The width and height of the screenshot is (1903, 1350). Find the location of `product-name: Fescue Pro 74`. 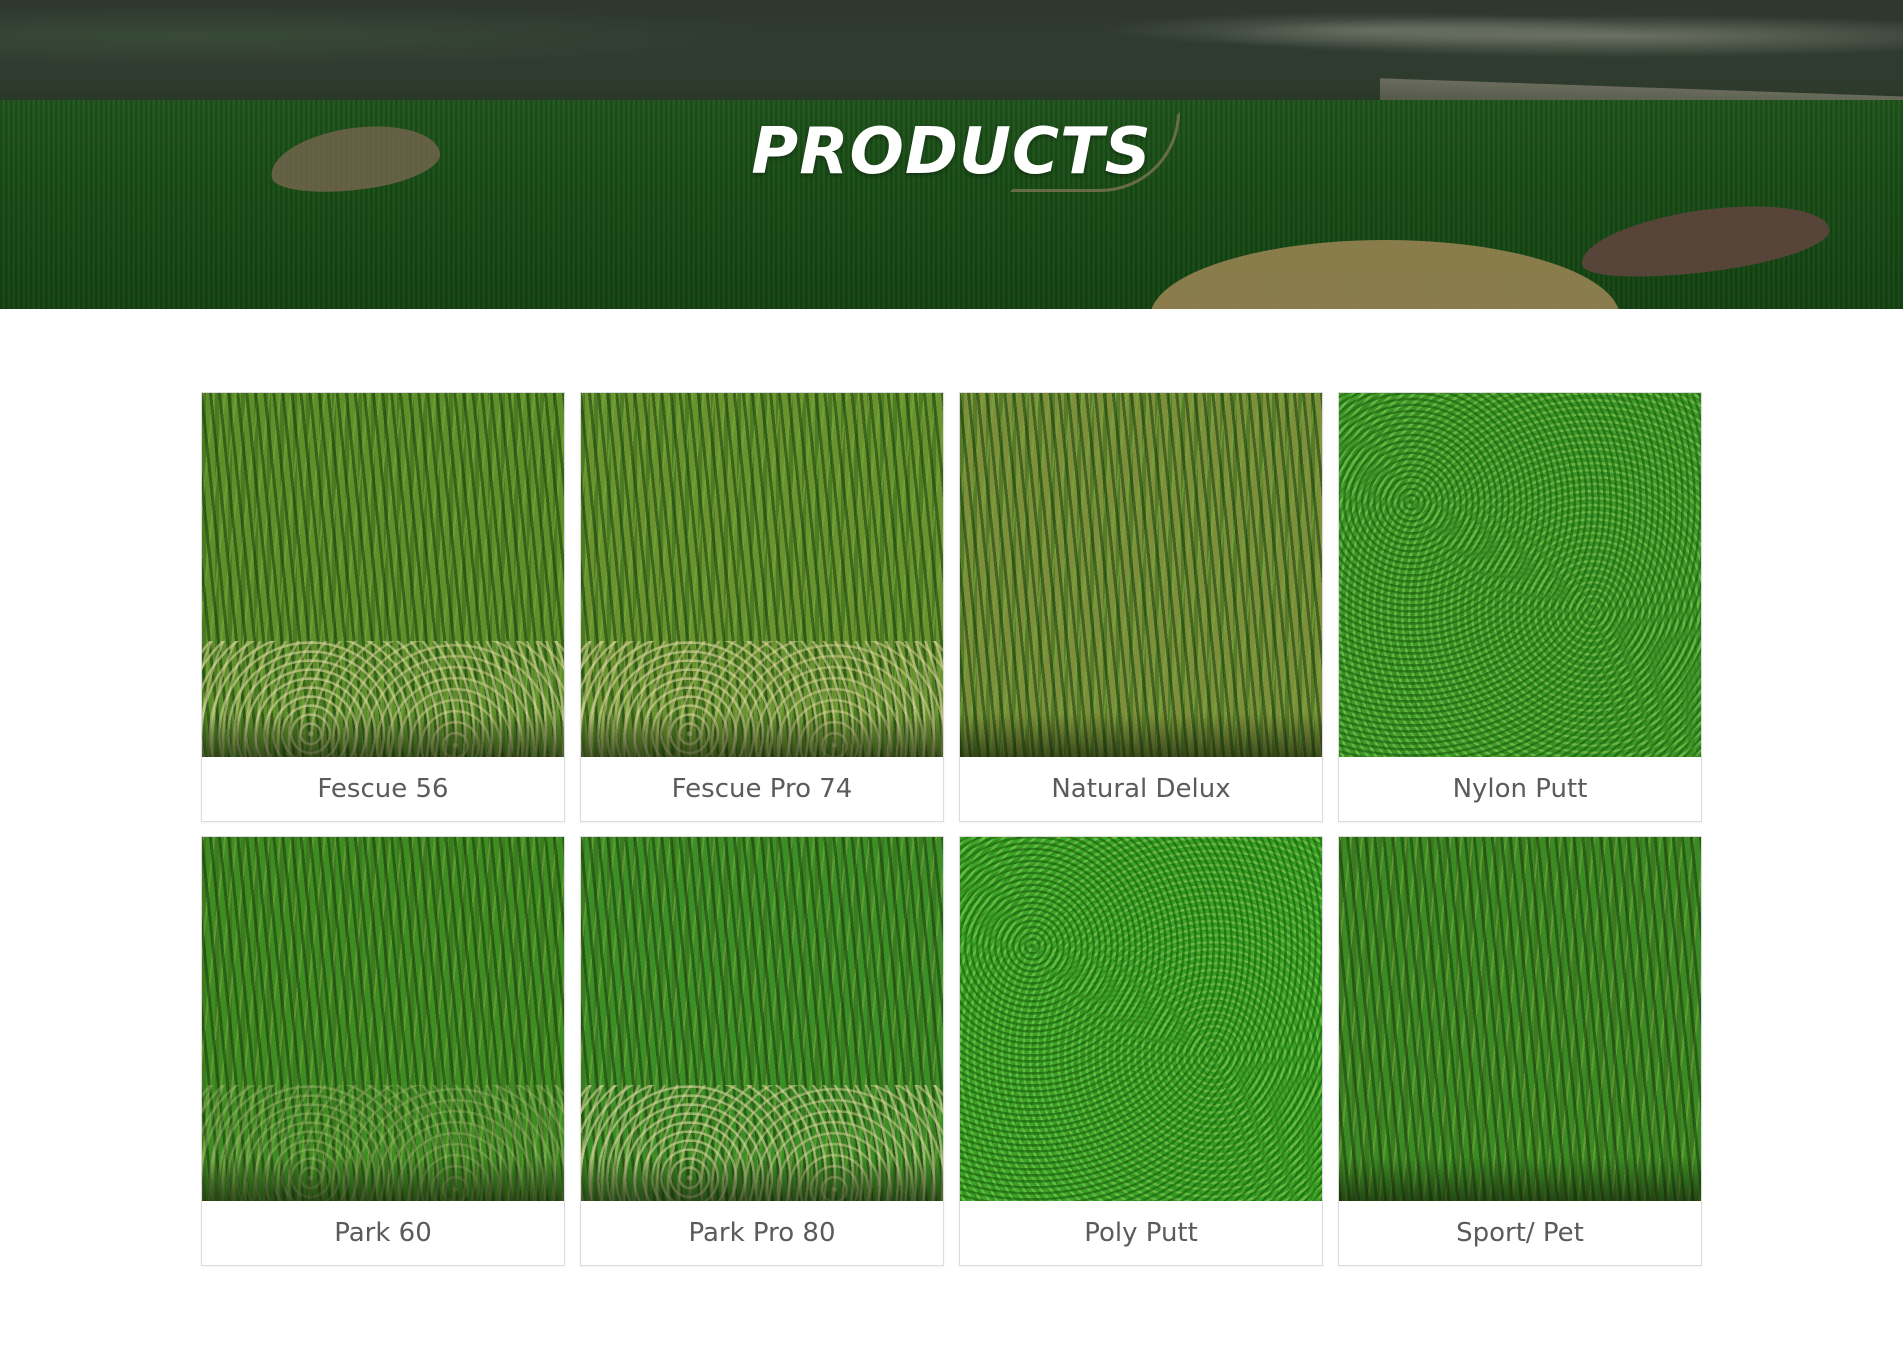

product-name: Fescue Pro 74 is located at coordinates (762, 789).